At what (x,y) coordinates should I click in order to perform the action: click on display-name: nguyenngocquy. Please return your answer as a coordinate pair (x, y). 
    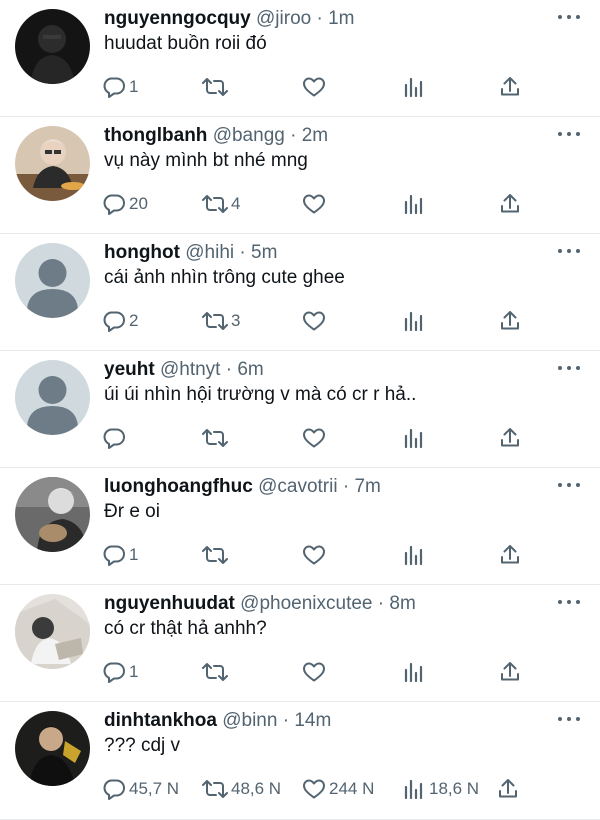
    Looking at the image, I should click on (177, 18).